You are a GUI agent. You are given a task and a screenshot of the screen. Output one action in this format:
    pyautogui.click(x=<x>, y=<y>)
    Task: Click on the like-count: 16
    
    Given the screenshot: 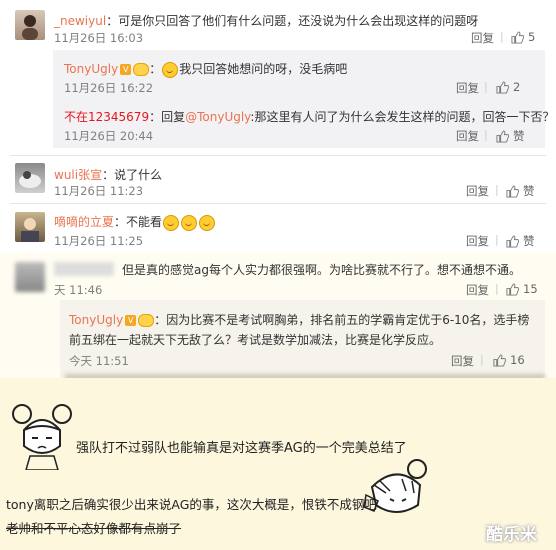 What is the action you would take?
    pyautogui.click(x=517, y=360)
    